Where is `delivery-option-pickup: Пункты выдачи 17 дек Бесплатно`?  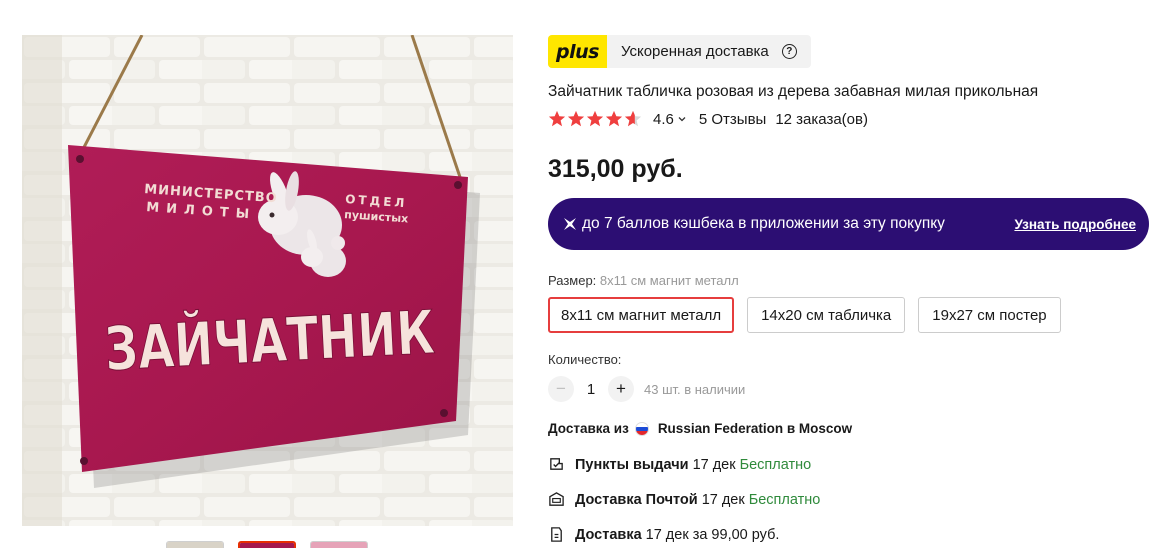
delivery-option-pickup: Пункты выдачи 17 дек Бесплатно is located at coordinates (679, 464).